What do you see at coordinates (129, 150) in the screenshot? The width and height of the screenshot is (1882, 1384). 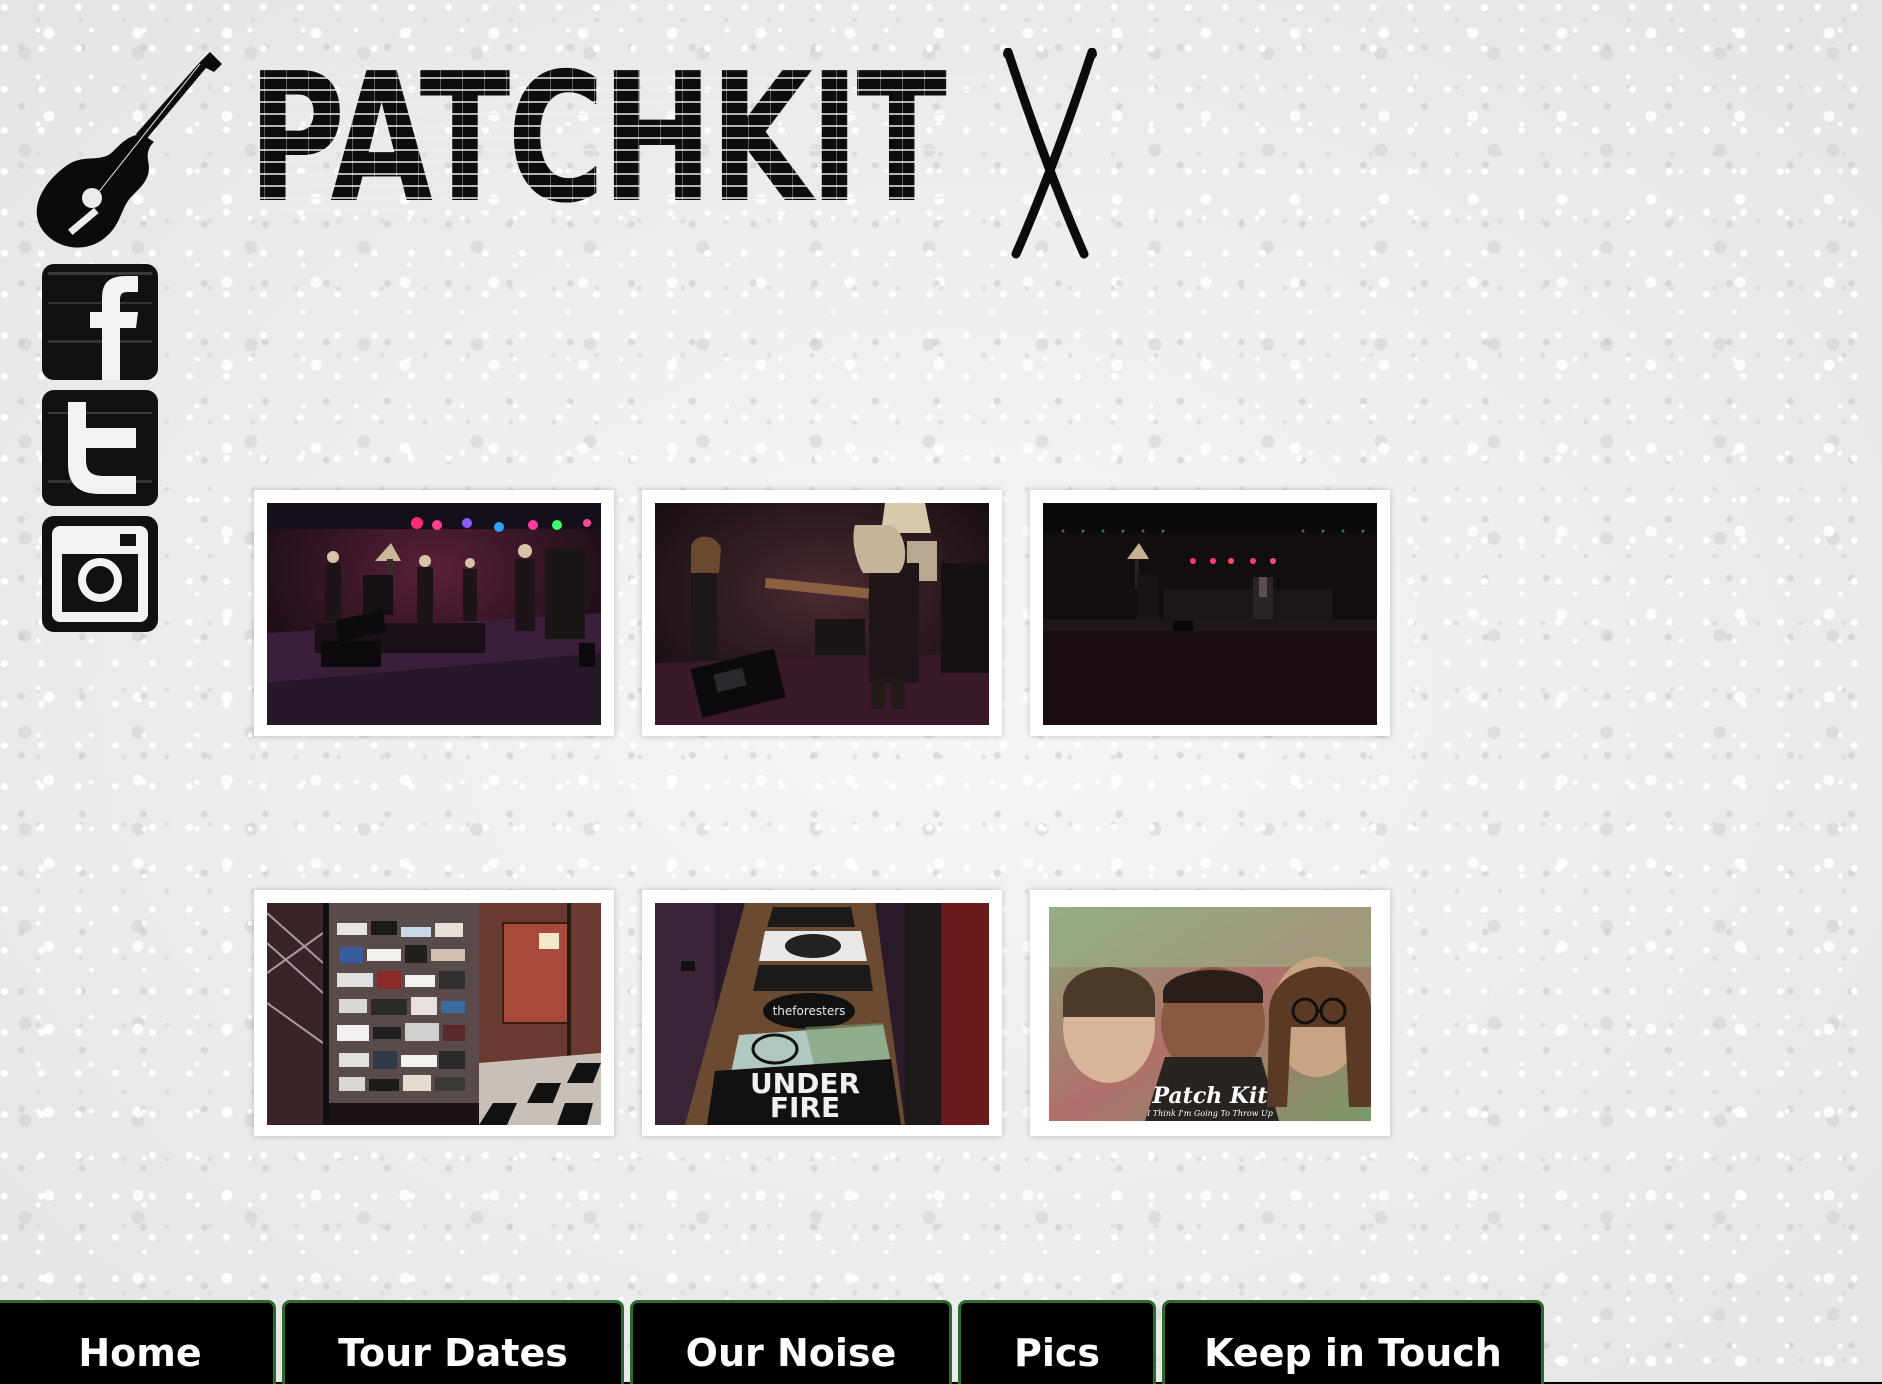 I see `guitar-icon` at bounding box center [129, 150].